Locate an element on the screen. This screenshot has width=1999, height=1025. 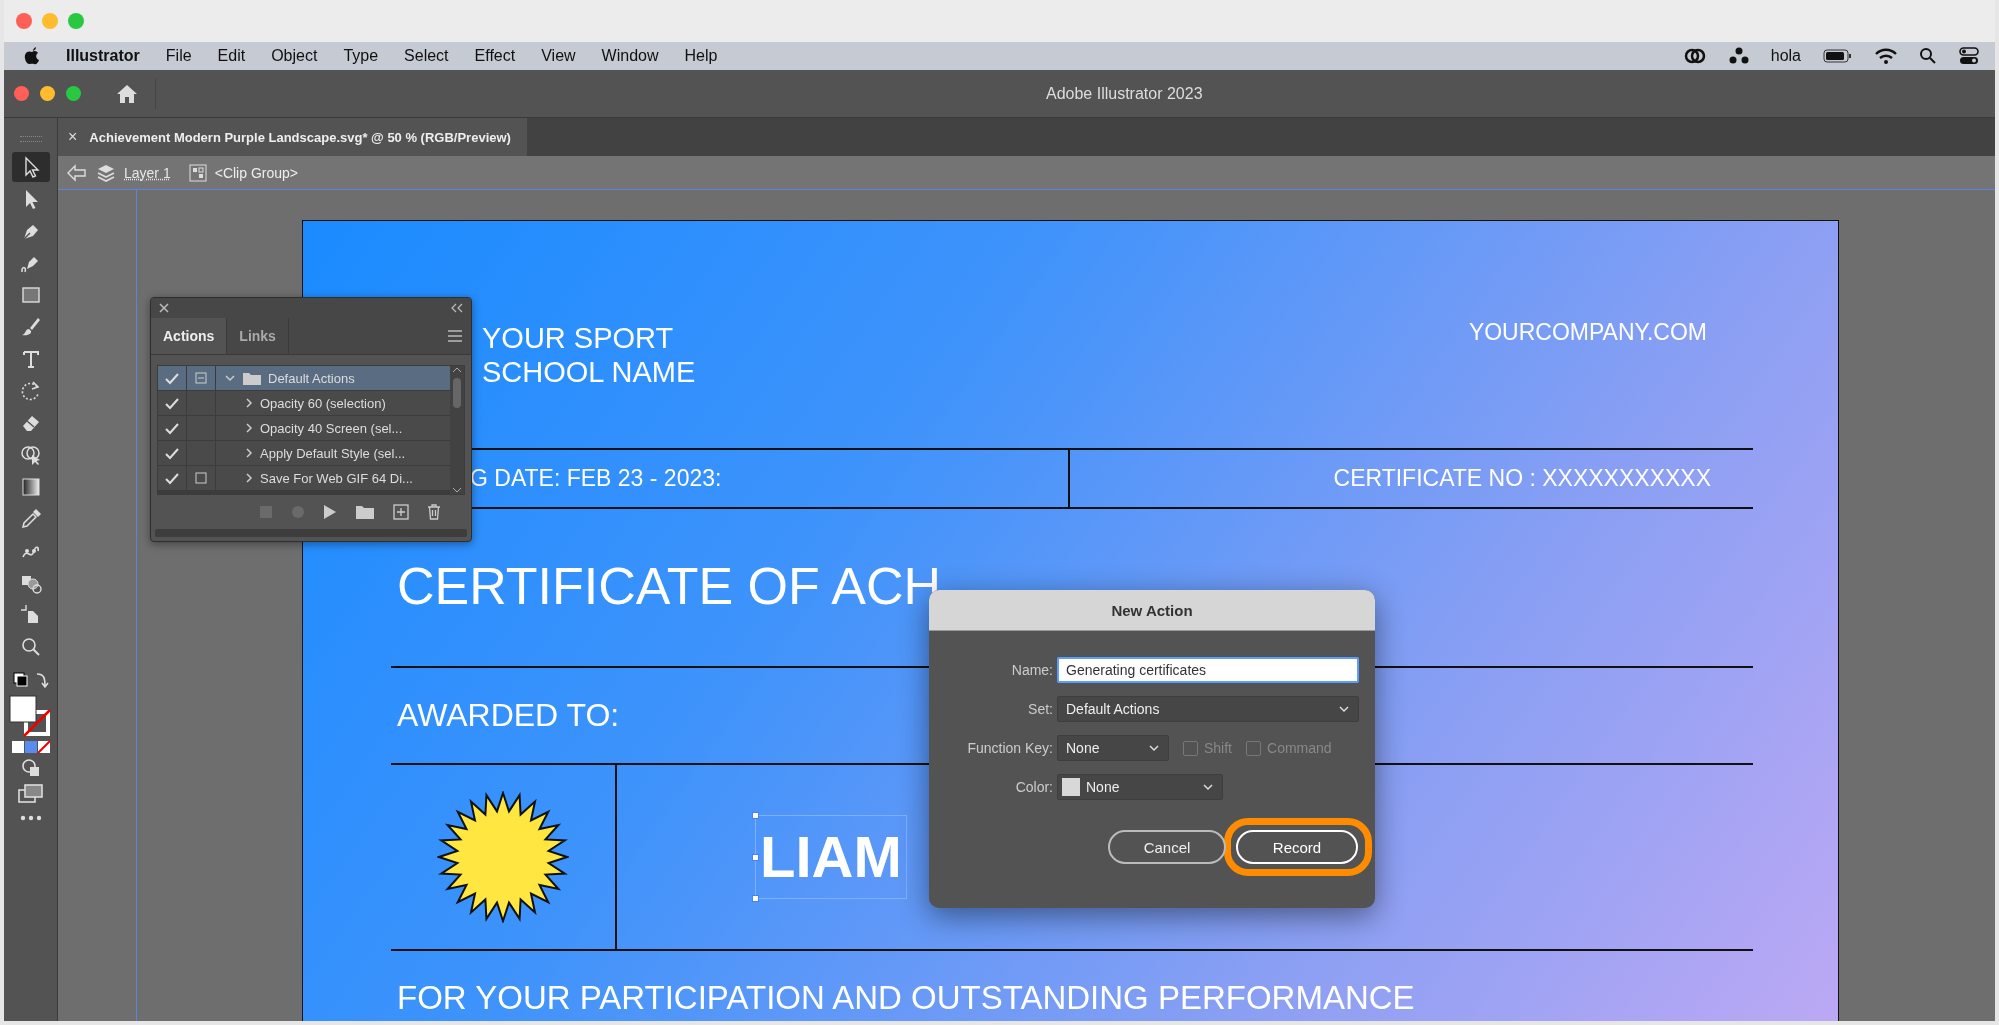
control-center-icon is located at coordinates (1969, 56).